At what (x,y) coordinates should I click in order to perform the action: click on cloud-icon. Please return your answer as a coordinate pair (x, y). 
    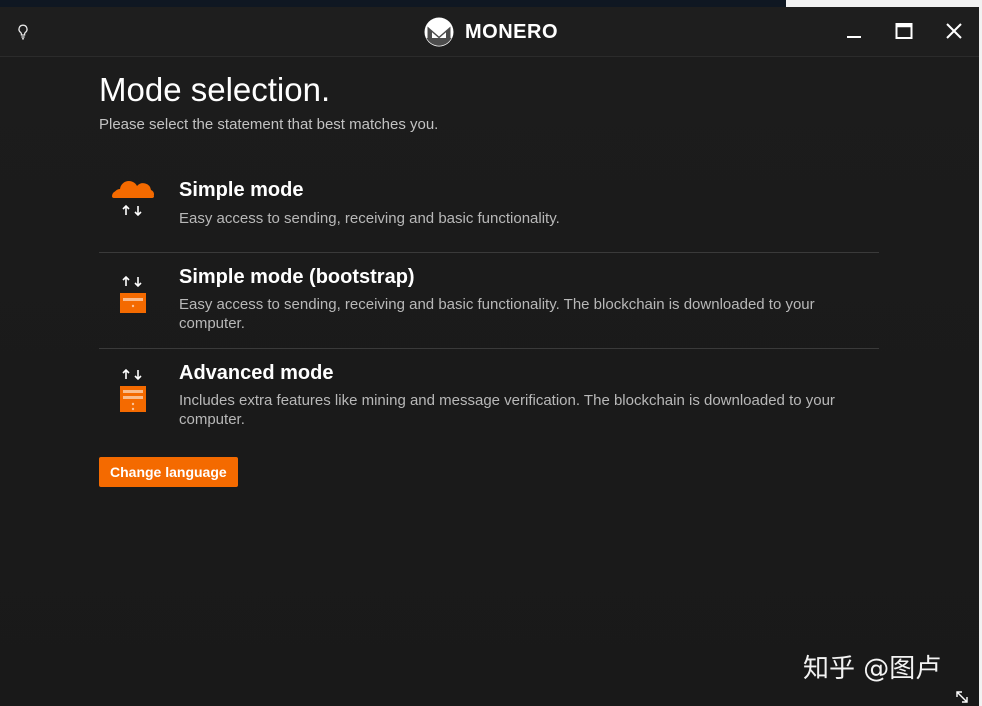
    Looking at the image, I should click on (133, 199).